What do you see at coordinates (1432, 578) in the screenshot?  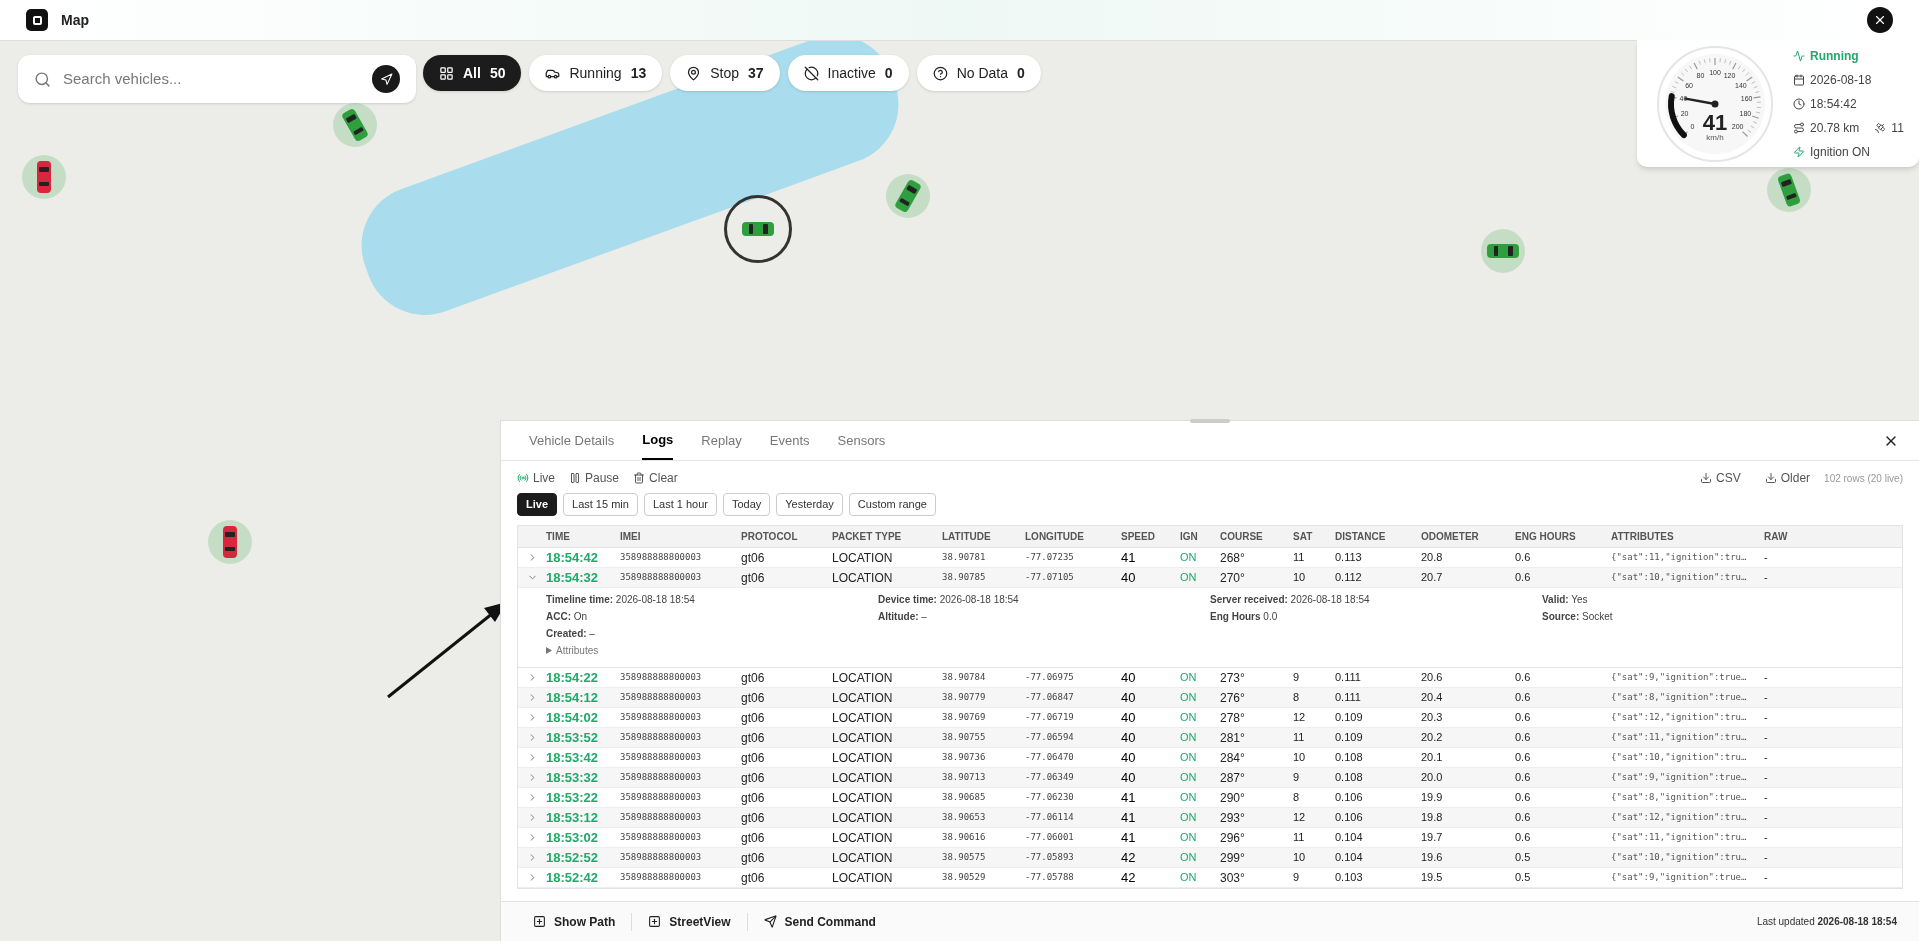 I see `table-cell-text: 20.7` at bounding box center [1432, 578].